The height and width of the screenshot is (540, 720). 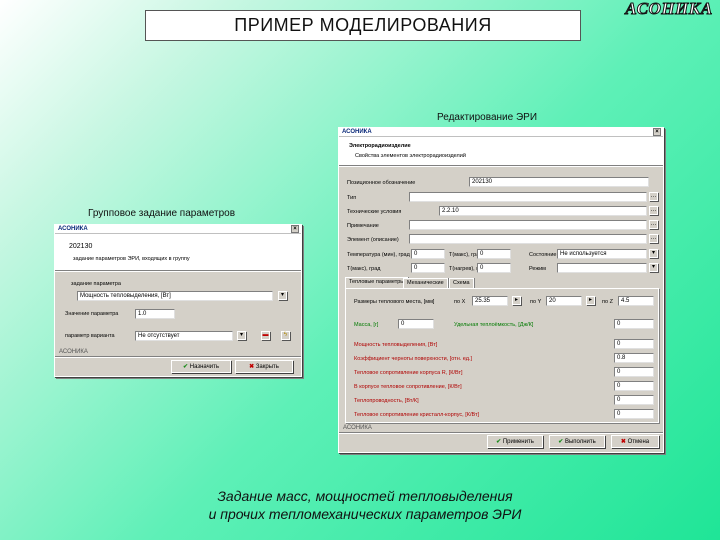 I want to click on assign-button: ✔ Назначить, so click(x=201, y=366).